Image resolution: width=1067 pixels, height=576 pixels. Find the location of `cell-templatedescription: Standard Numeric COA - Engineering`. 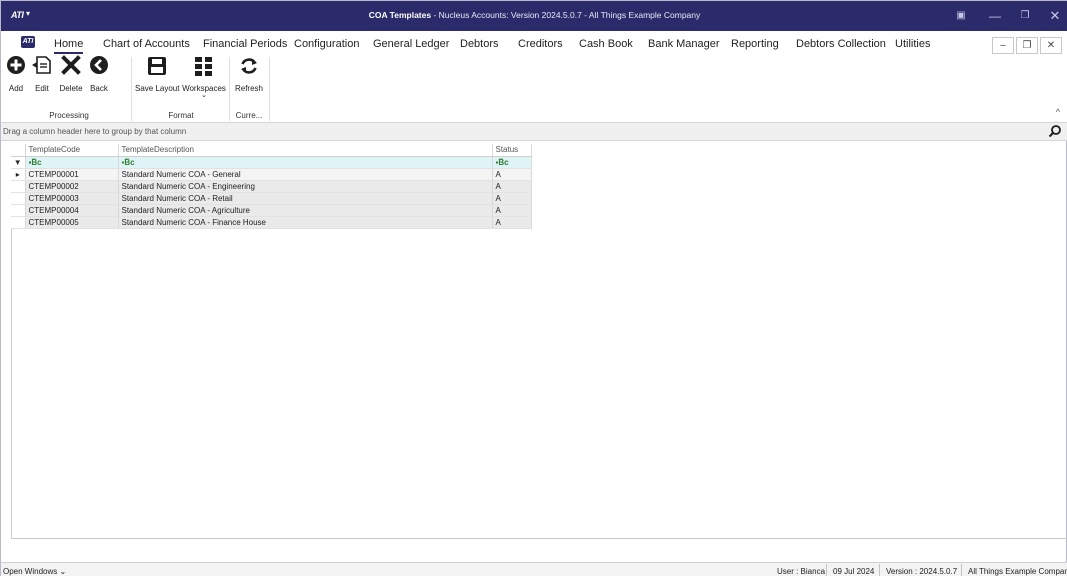

cell-templatedescription: Standard Numeric COA - Engineering is located at coordinates (305, 186).